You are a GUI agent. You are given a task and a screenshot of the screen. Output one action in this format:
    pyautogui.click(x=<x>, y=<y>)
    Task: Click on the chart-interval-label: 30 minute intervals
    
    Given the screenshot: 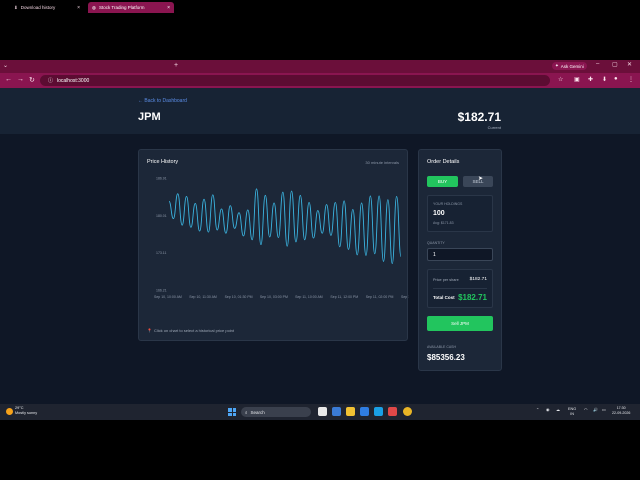 What is the action you would take?
    pyautogui.click(x=382, y=162)
    